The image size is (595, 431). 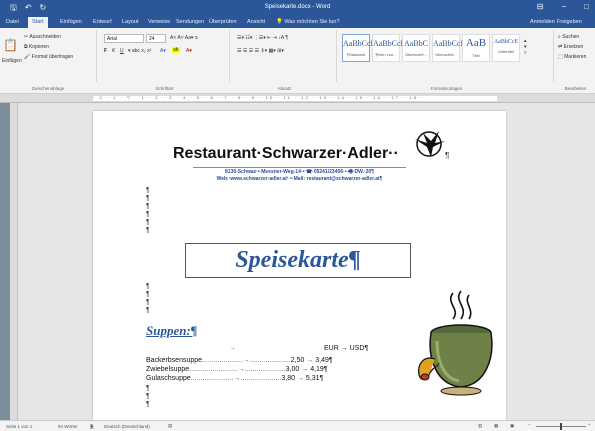 What do you see at coordinates (124, 38) in the screenshot?
I see `font-name-select: Arial` at bounding box center [124, 38].